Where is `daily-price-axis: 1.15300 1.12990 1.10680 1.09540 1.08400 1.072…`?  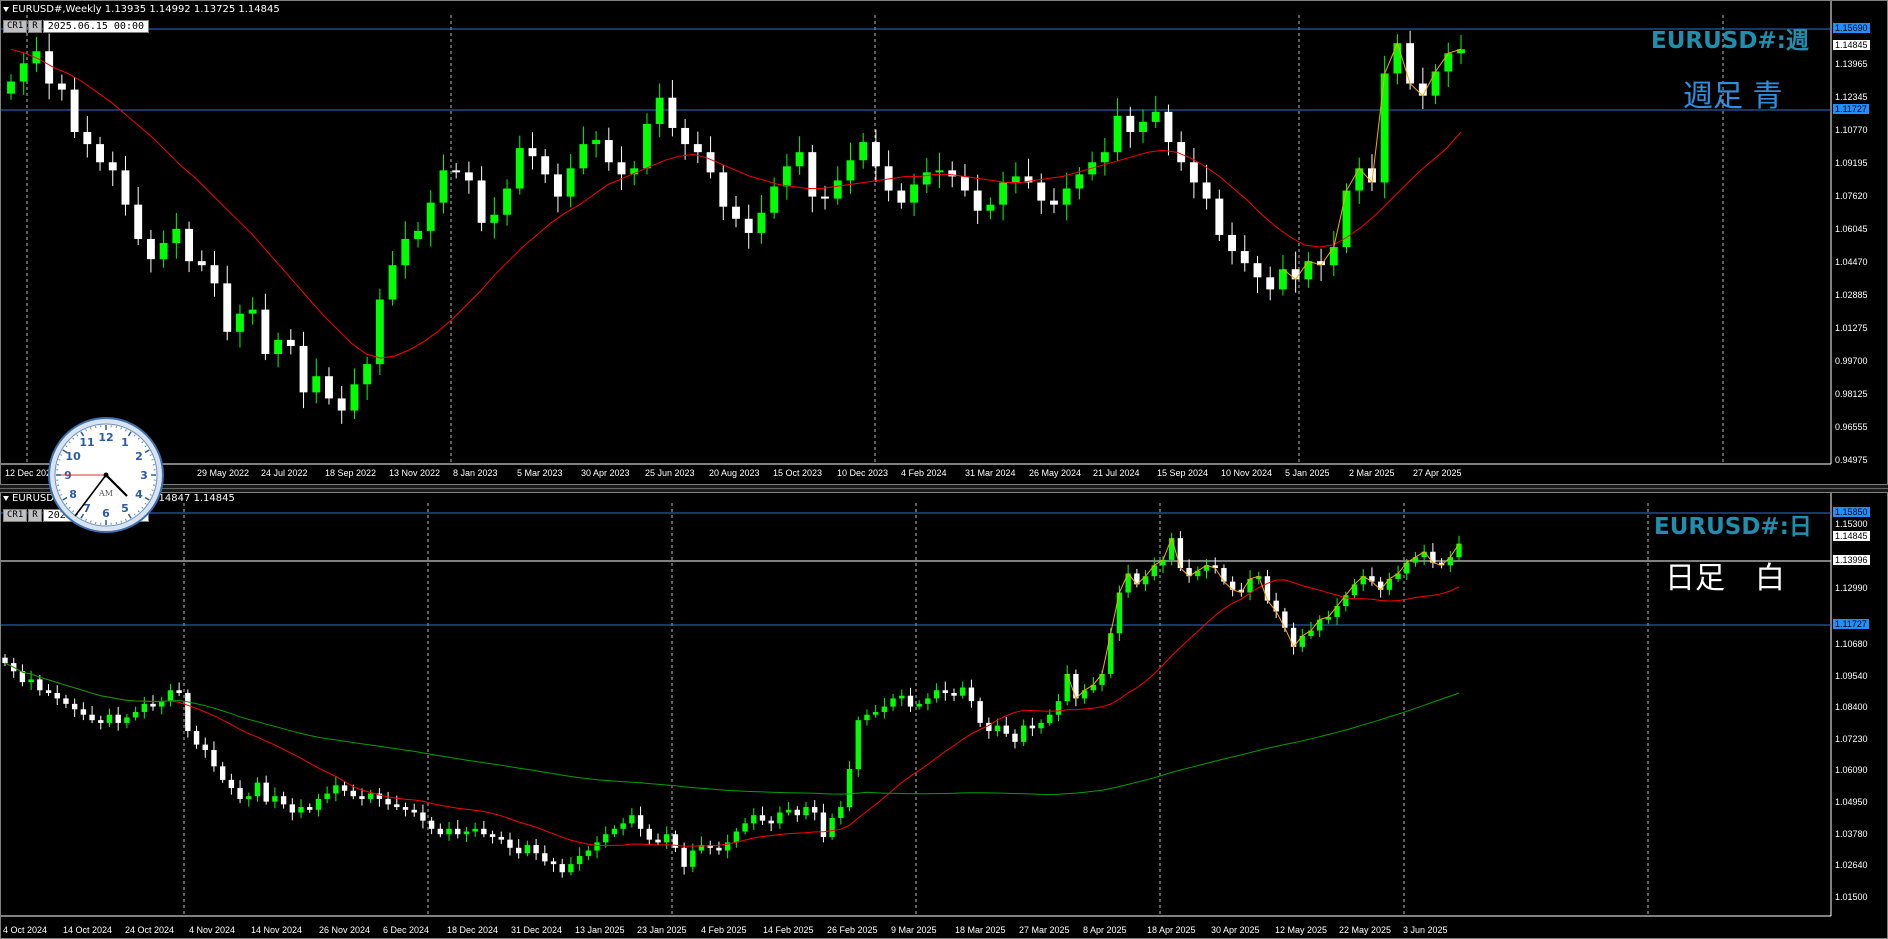 daily-price-axis: 1.15300 1.12990 1.10680 1.09540 1.08400 1.072… is located at coordinates (1859, 709).